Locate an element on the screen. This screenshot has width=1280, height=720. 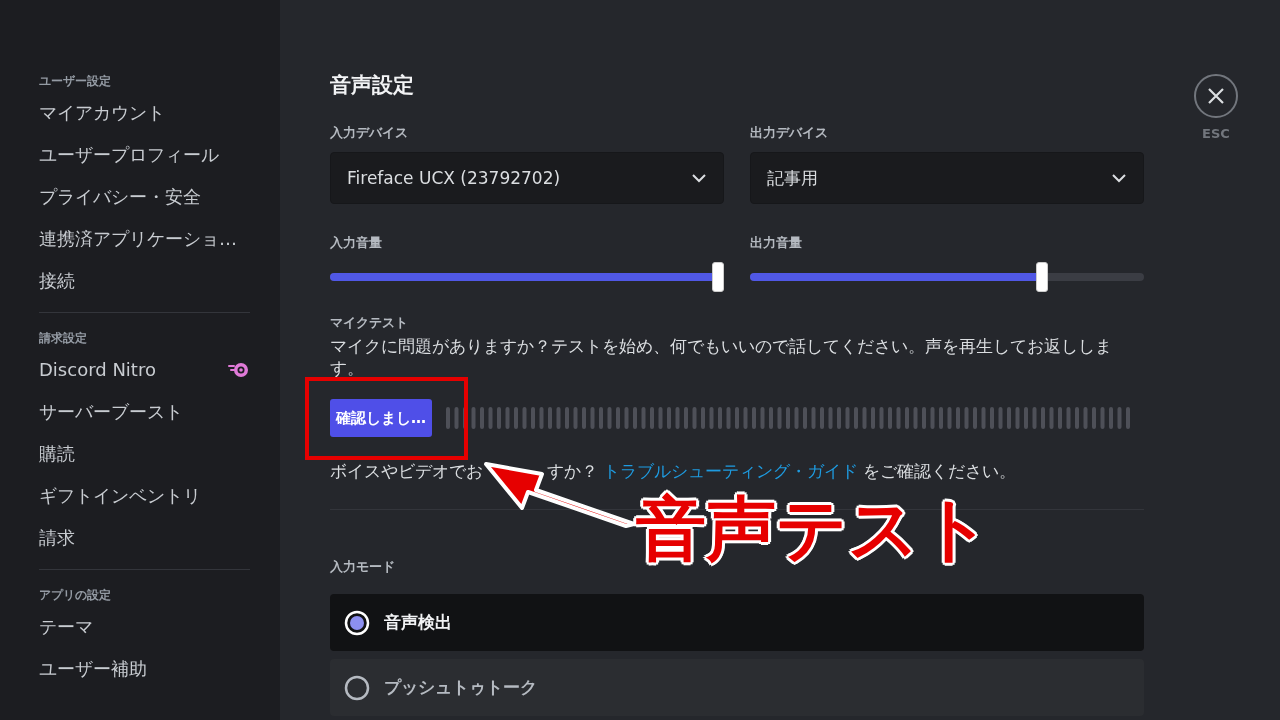
sidebar-item: プライバシー・安全 is located at coordinates (120, 197).